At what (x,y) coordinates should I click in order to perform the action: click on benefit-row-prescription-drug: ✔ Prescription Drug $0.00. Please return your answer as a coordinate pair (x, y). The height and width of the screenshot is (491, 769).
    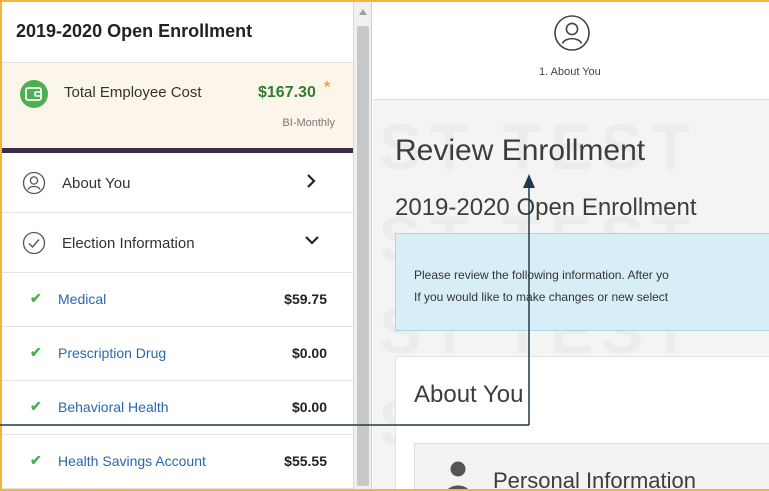
    Looking at the image, I should click on (177, 354).